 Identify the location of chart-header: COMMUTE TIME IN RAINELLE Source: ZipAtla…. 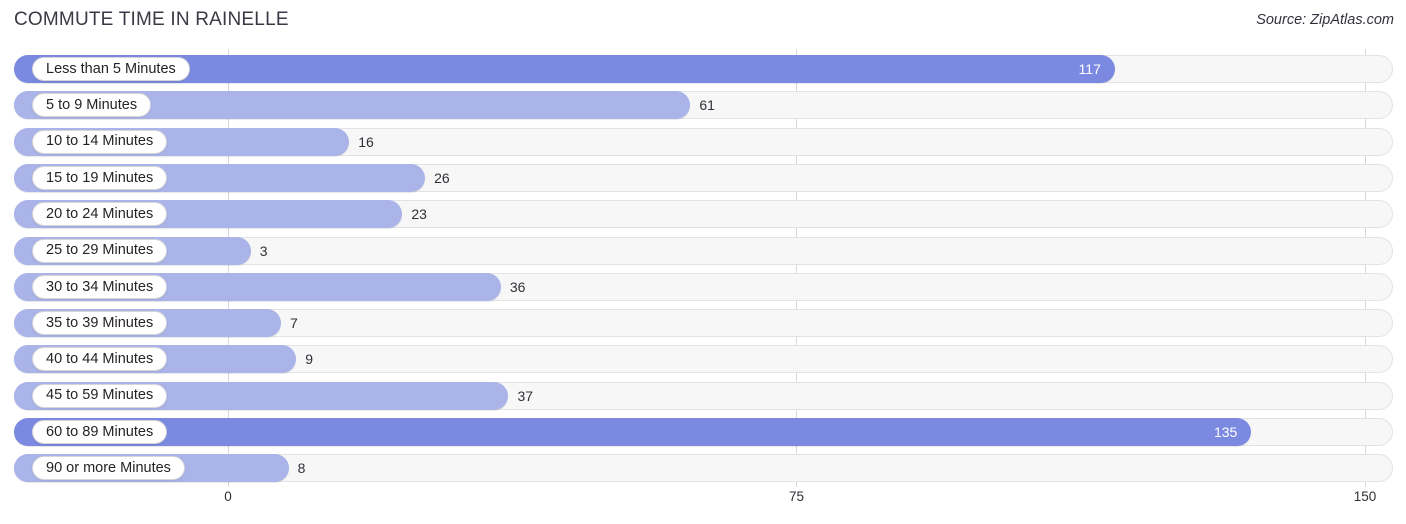
(703, 22).